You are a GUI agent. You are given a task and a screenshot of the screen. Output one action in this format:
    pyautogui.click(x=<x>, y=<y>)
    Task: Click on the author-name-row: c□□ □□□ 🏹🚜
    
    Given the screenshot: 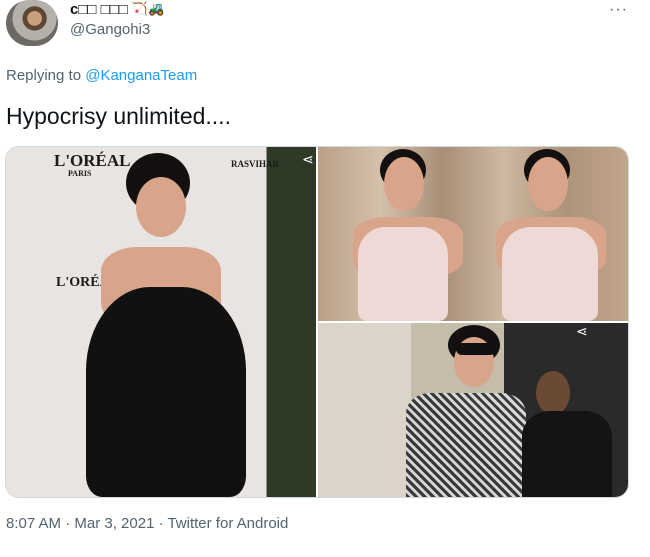 What is the action you would take?
    pyautogui.click(x=117, y=9)
    